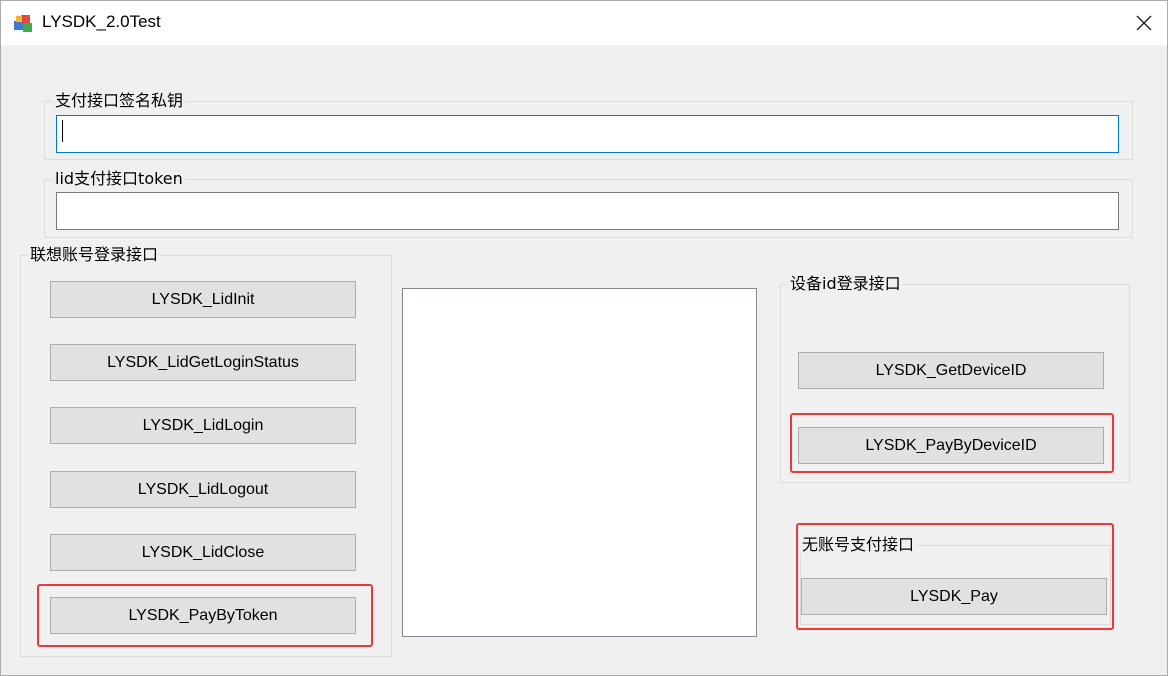 The image size is (1168, 676). I want to click on lid-logout-button: LYSDK_LidLogout, so click(203, 489).